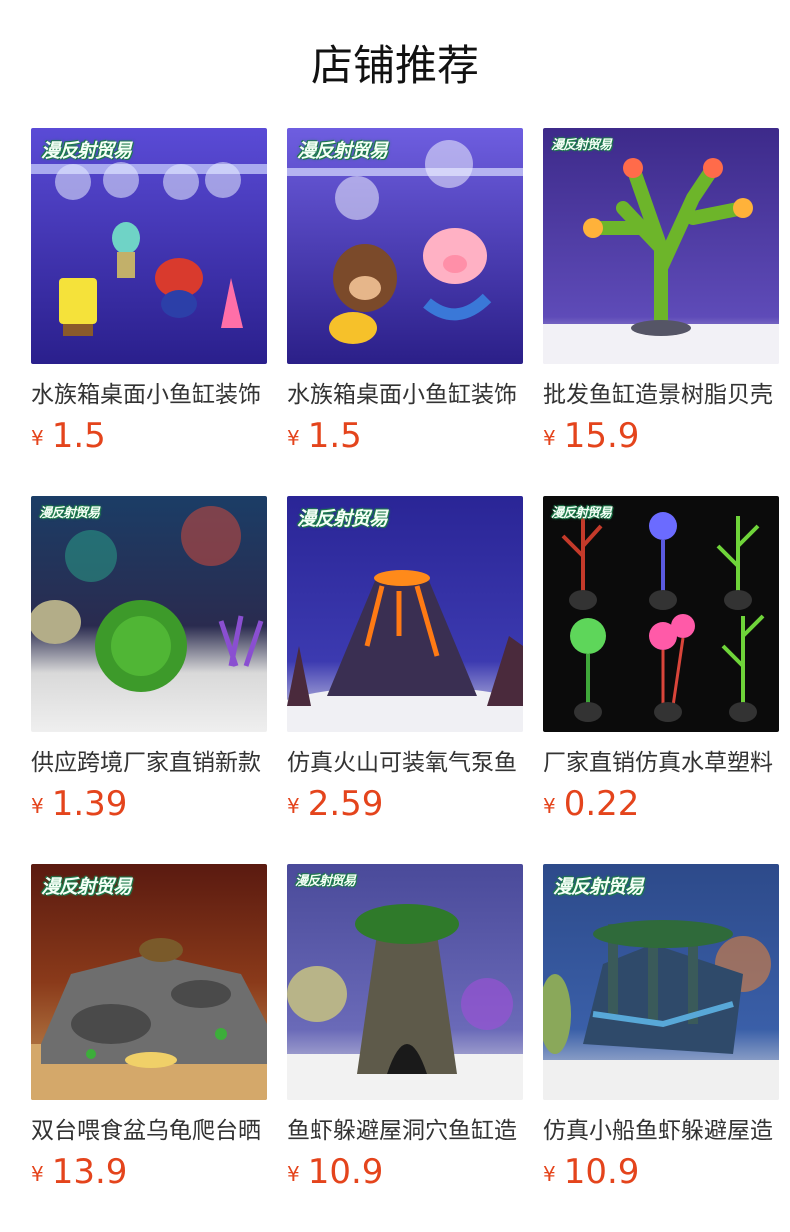 The height and width of the screenshot is (1232, 790). I want to click on product-price: ¥1.39, so click(149, 807).